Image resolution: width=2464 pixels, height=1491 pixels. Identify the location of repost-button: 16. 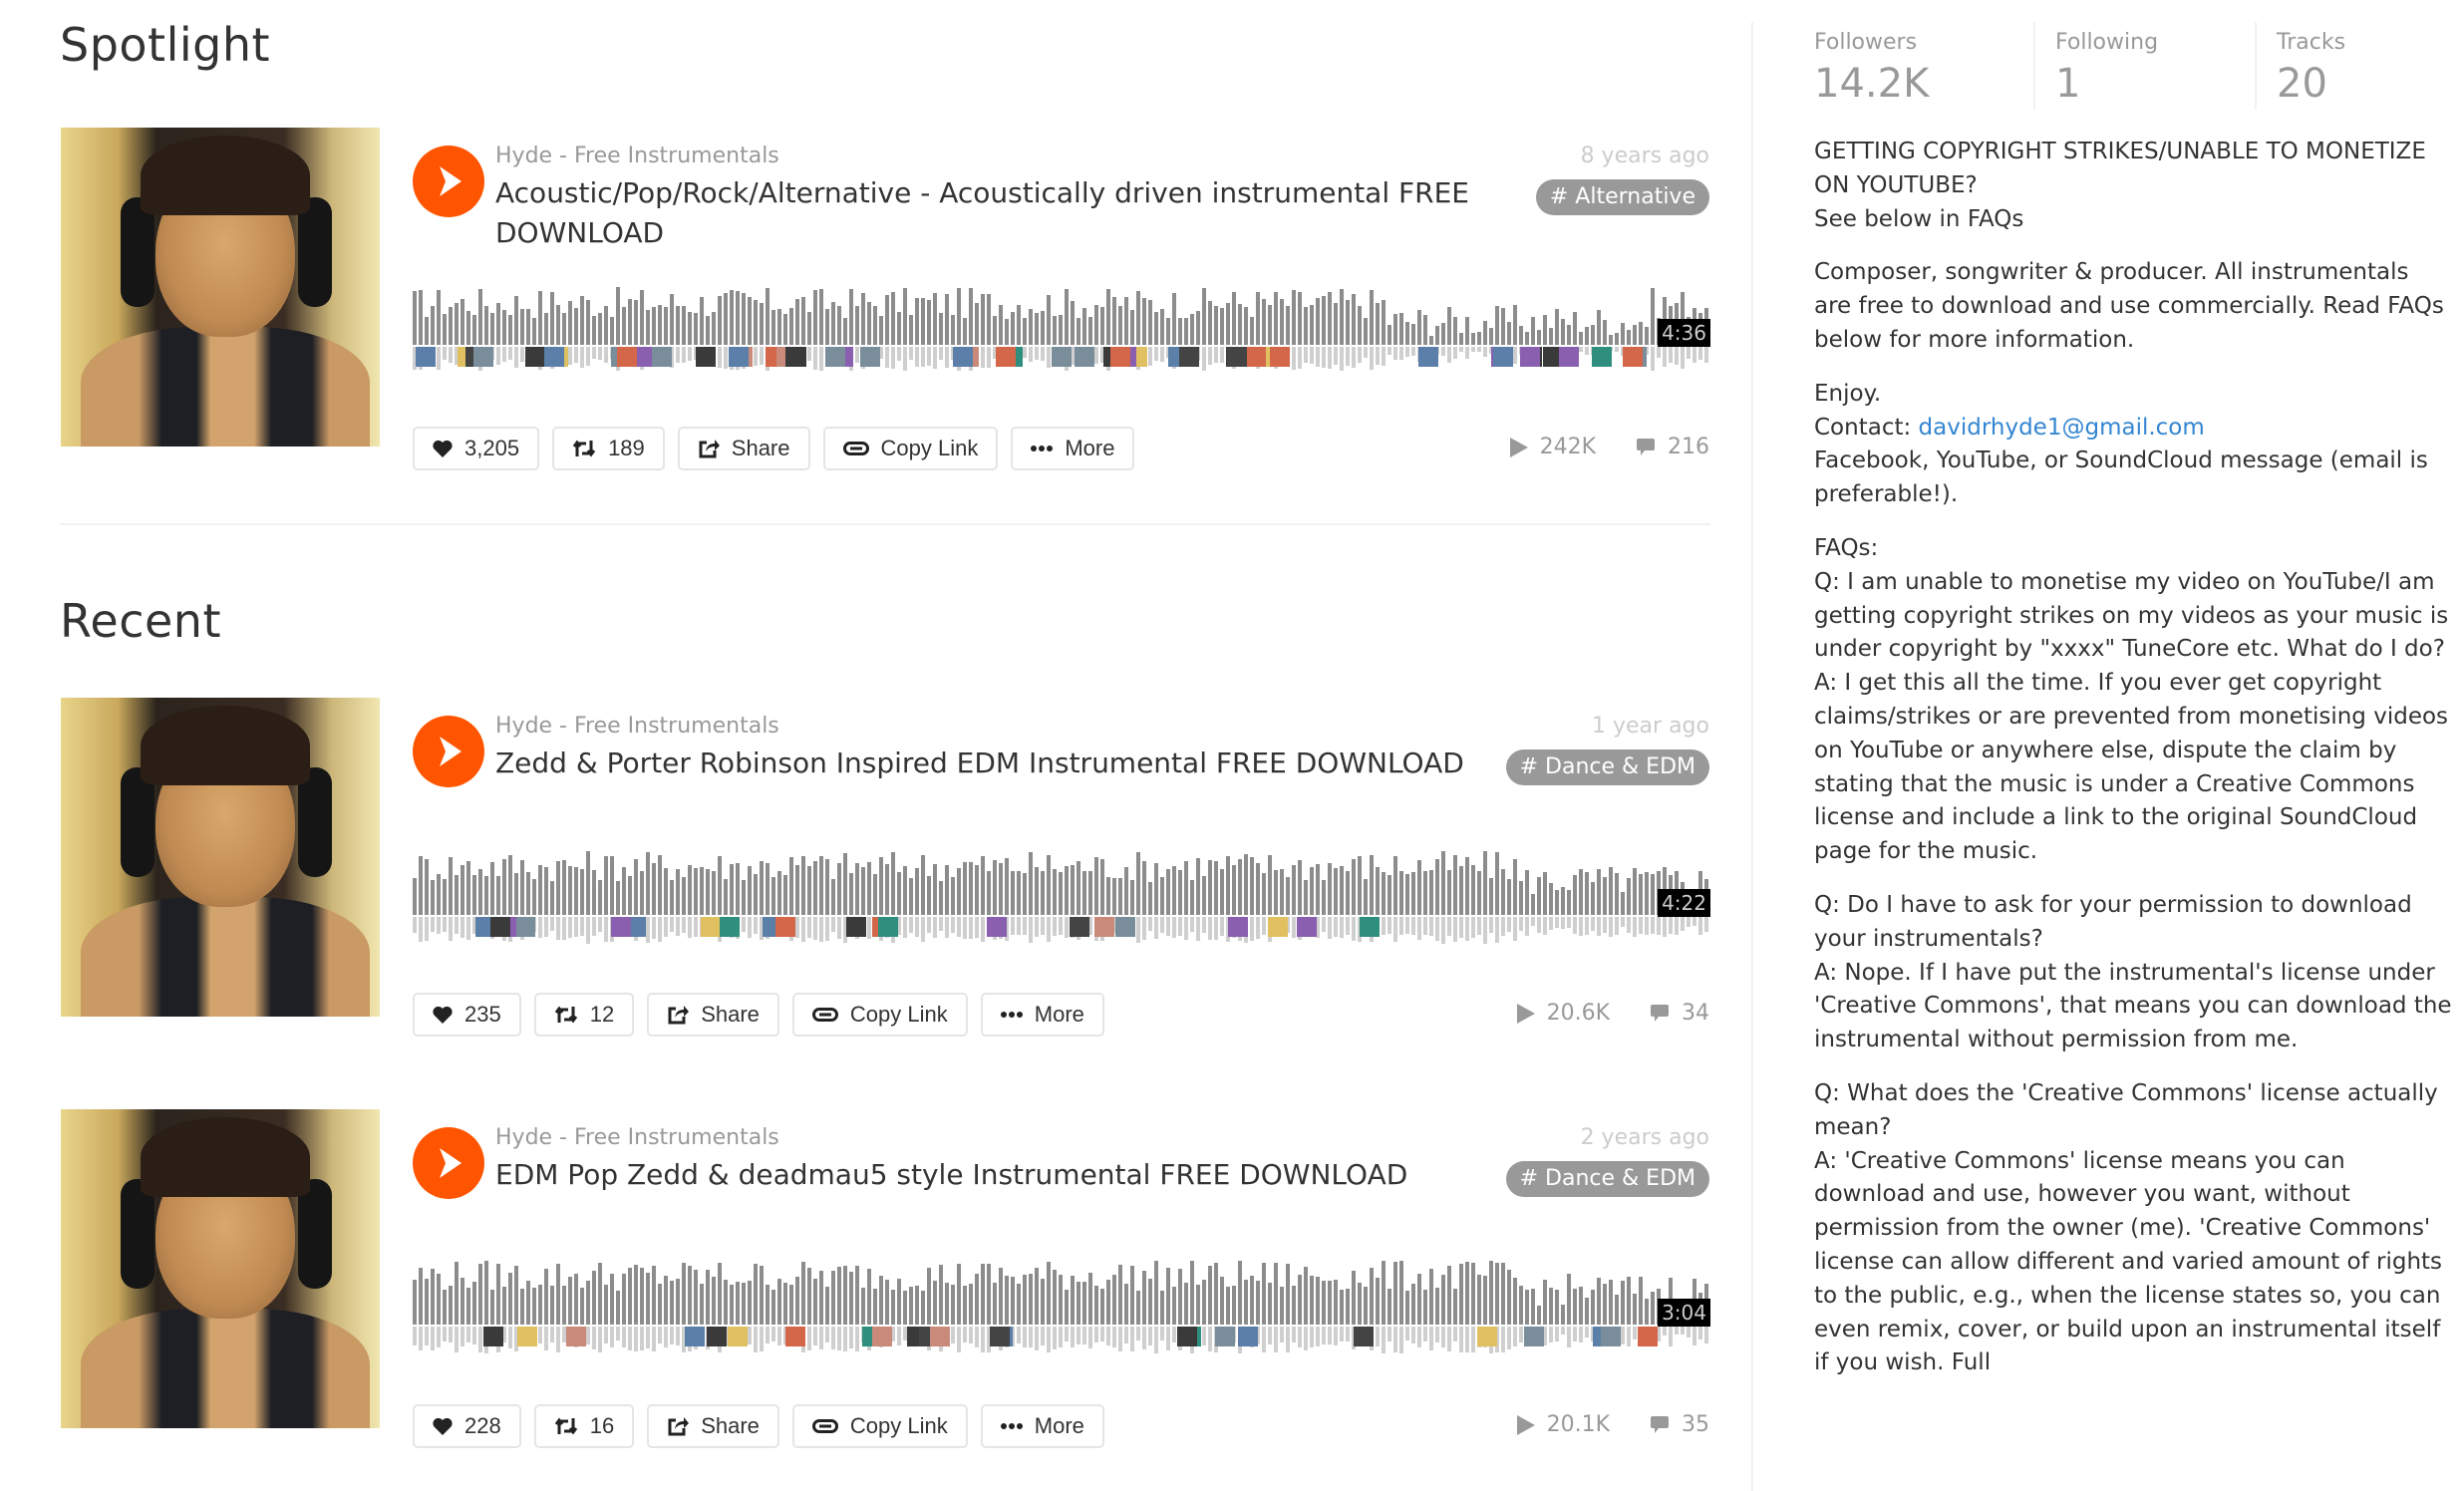
(584, 1426).